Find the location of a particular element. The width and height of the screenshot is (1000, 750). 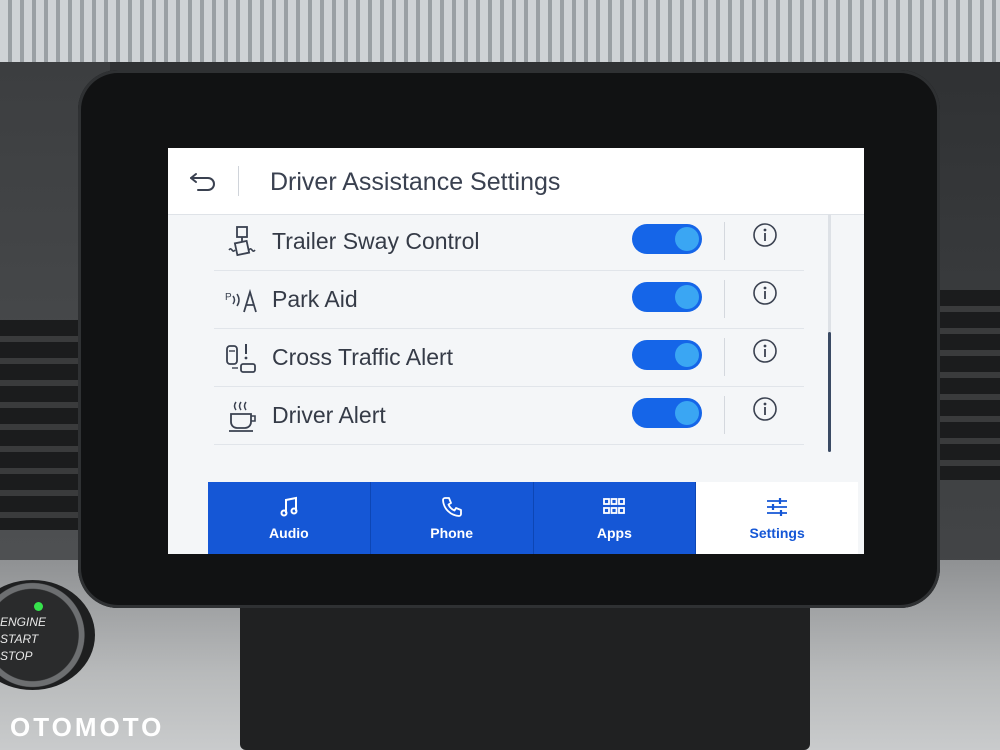

page-title: Driver Assistance Settings is located at coordinates (415, 182).